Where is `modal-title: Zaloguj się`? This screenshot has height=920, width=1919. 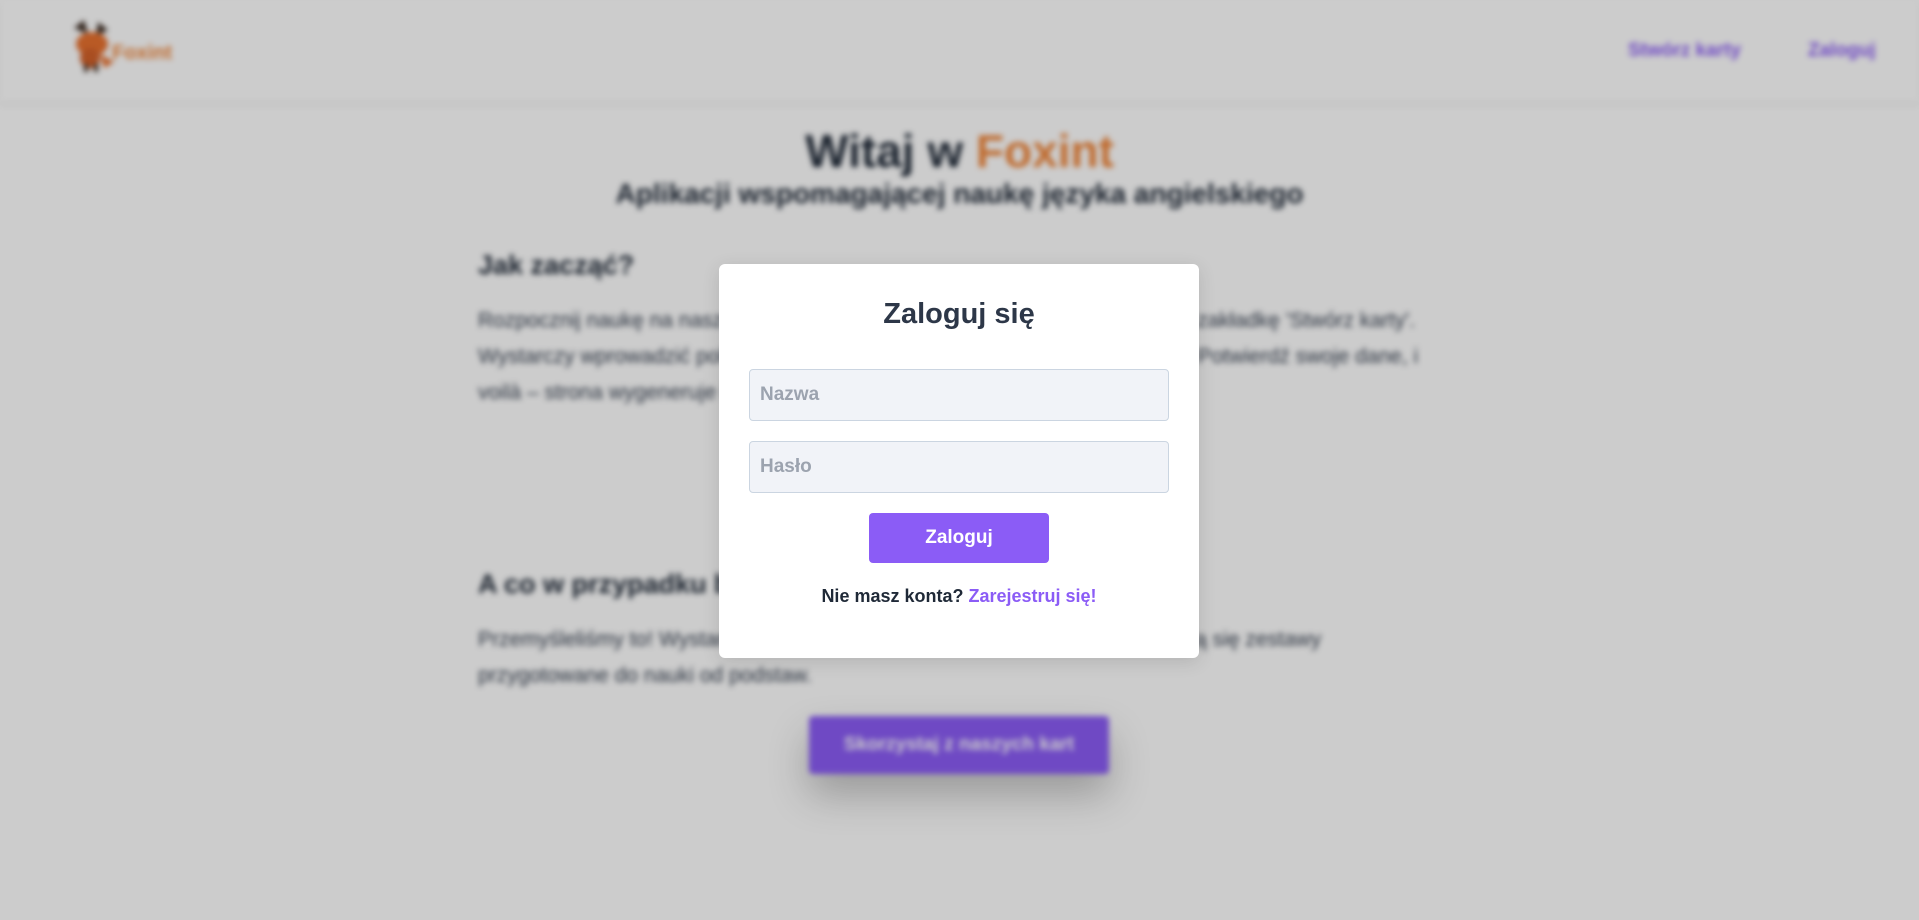
modal-title: Zaloguj się is located at coordinates (959, 314).